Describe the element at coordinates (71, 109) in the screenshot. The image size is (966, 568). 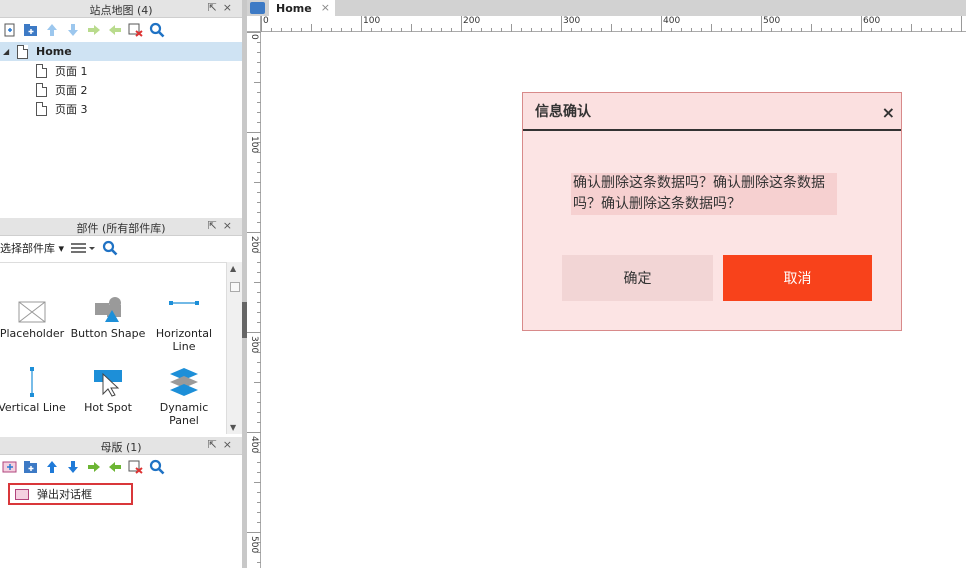
I see `tree-item-label: 页面 3` at that location.